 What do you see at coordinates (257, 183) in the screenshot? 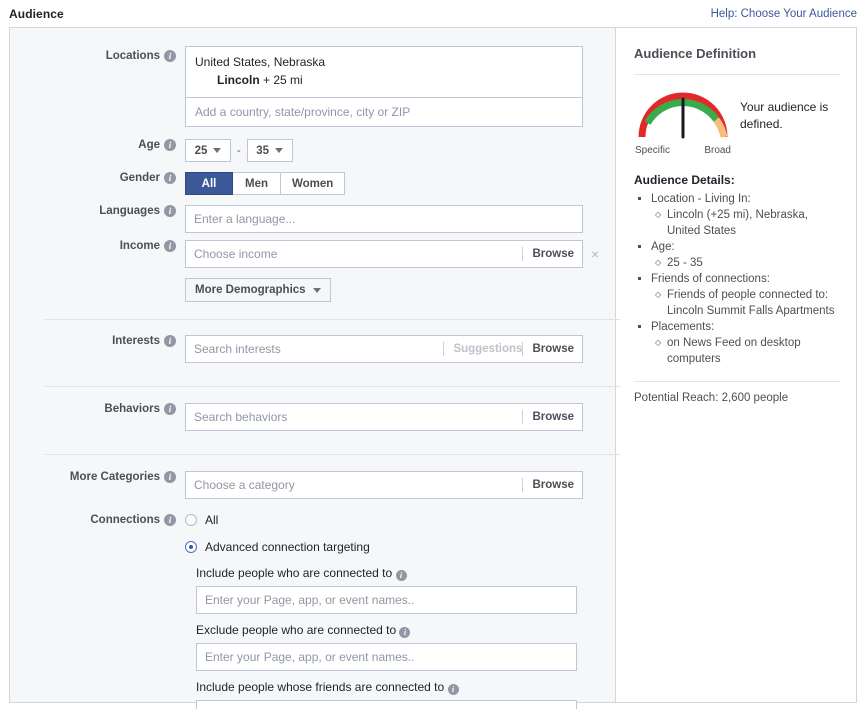
I see `gender-option-men: Men` at bounding box center [257, 183].